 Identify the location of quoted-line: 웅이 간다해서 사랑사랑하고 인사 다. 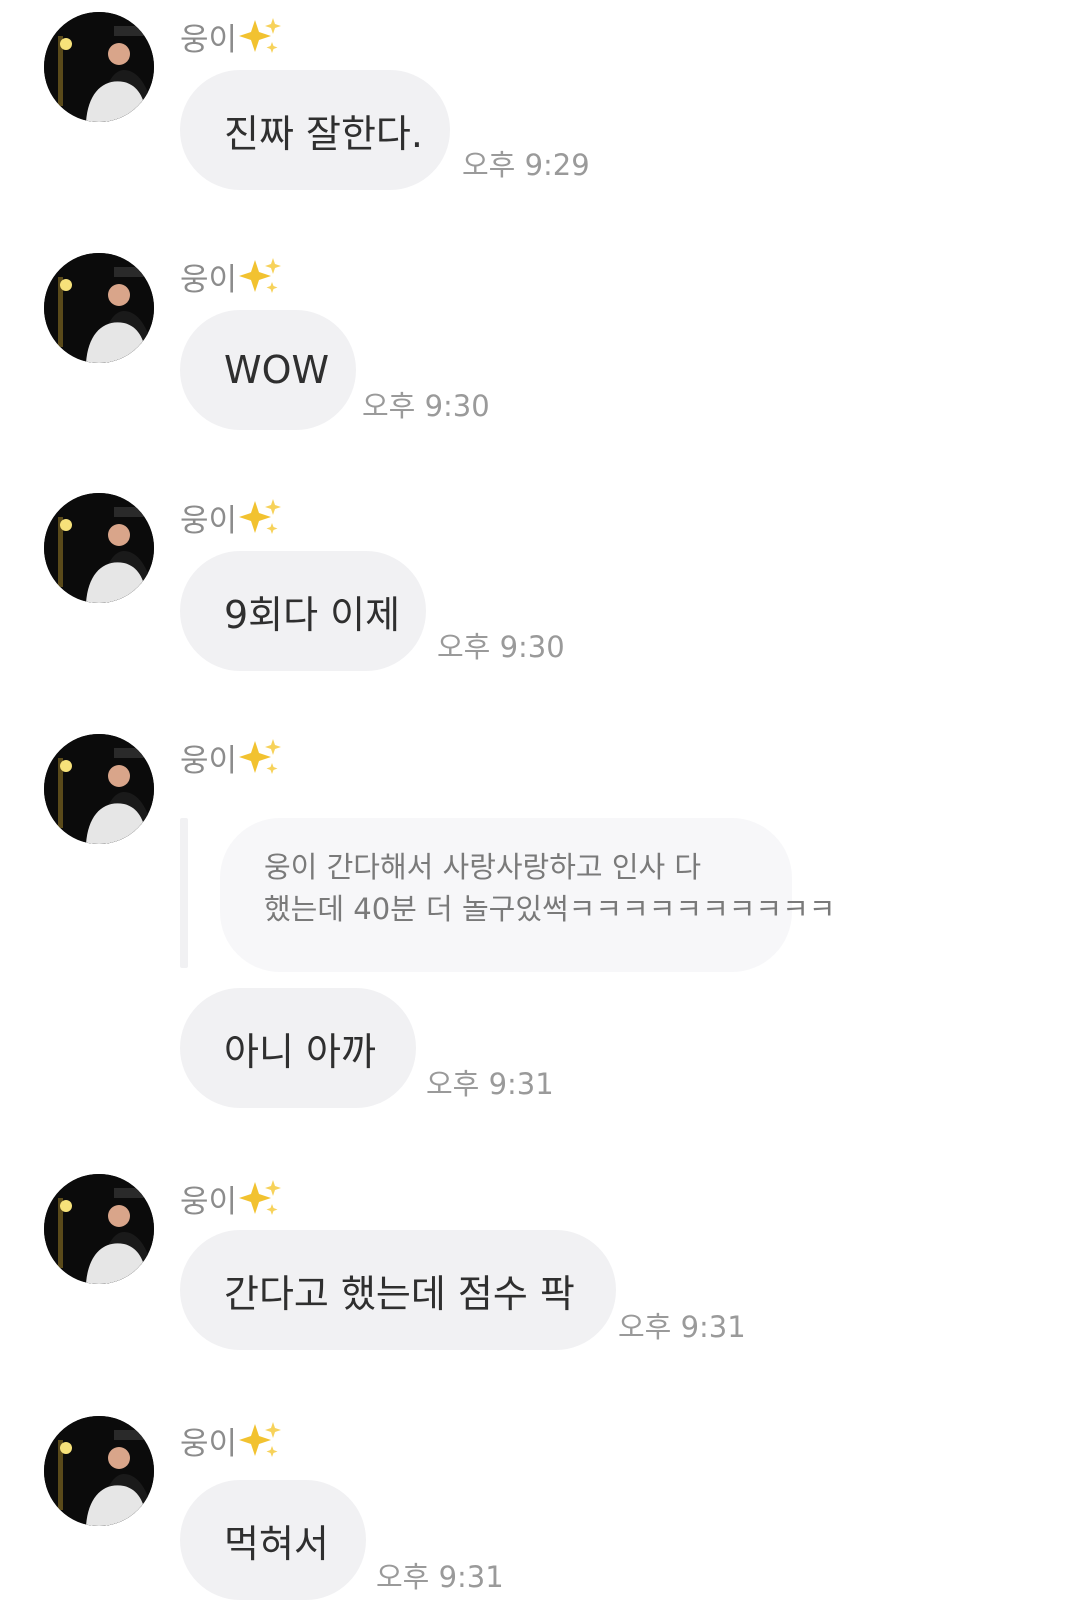
(483, 867).